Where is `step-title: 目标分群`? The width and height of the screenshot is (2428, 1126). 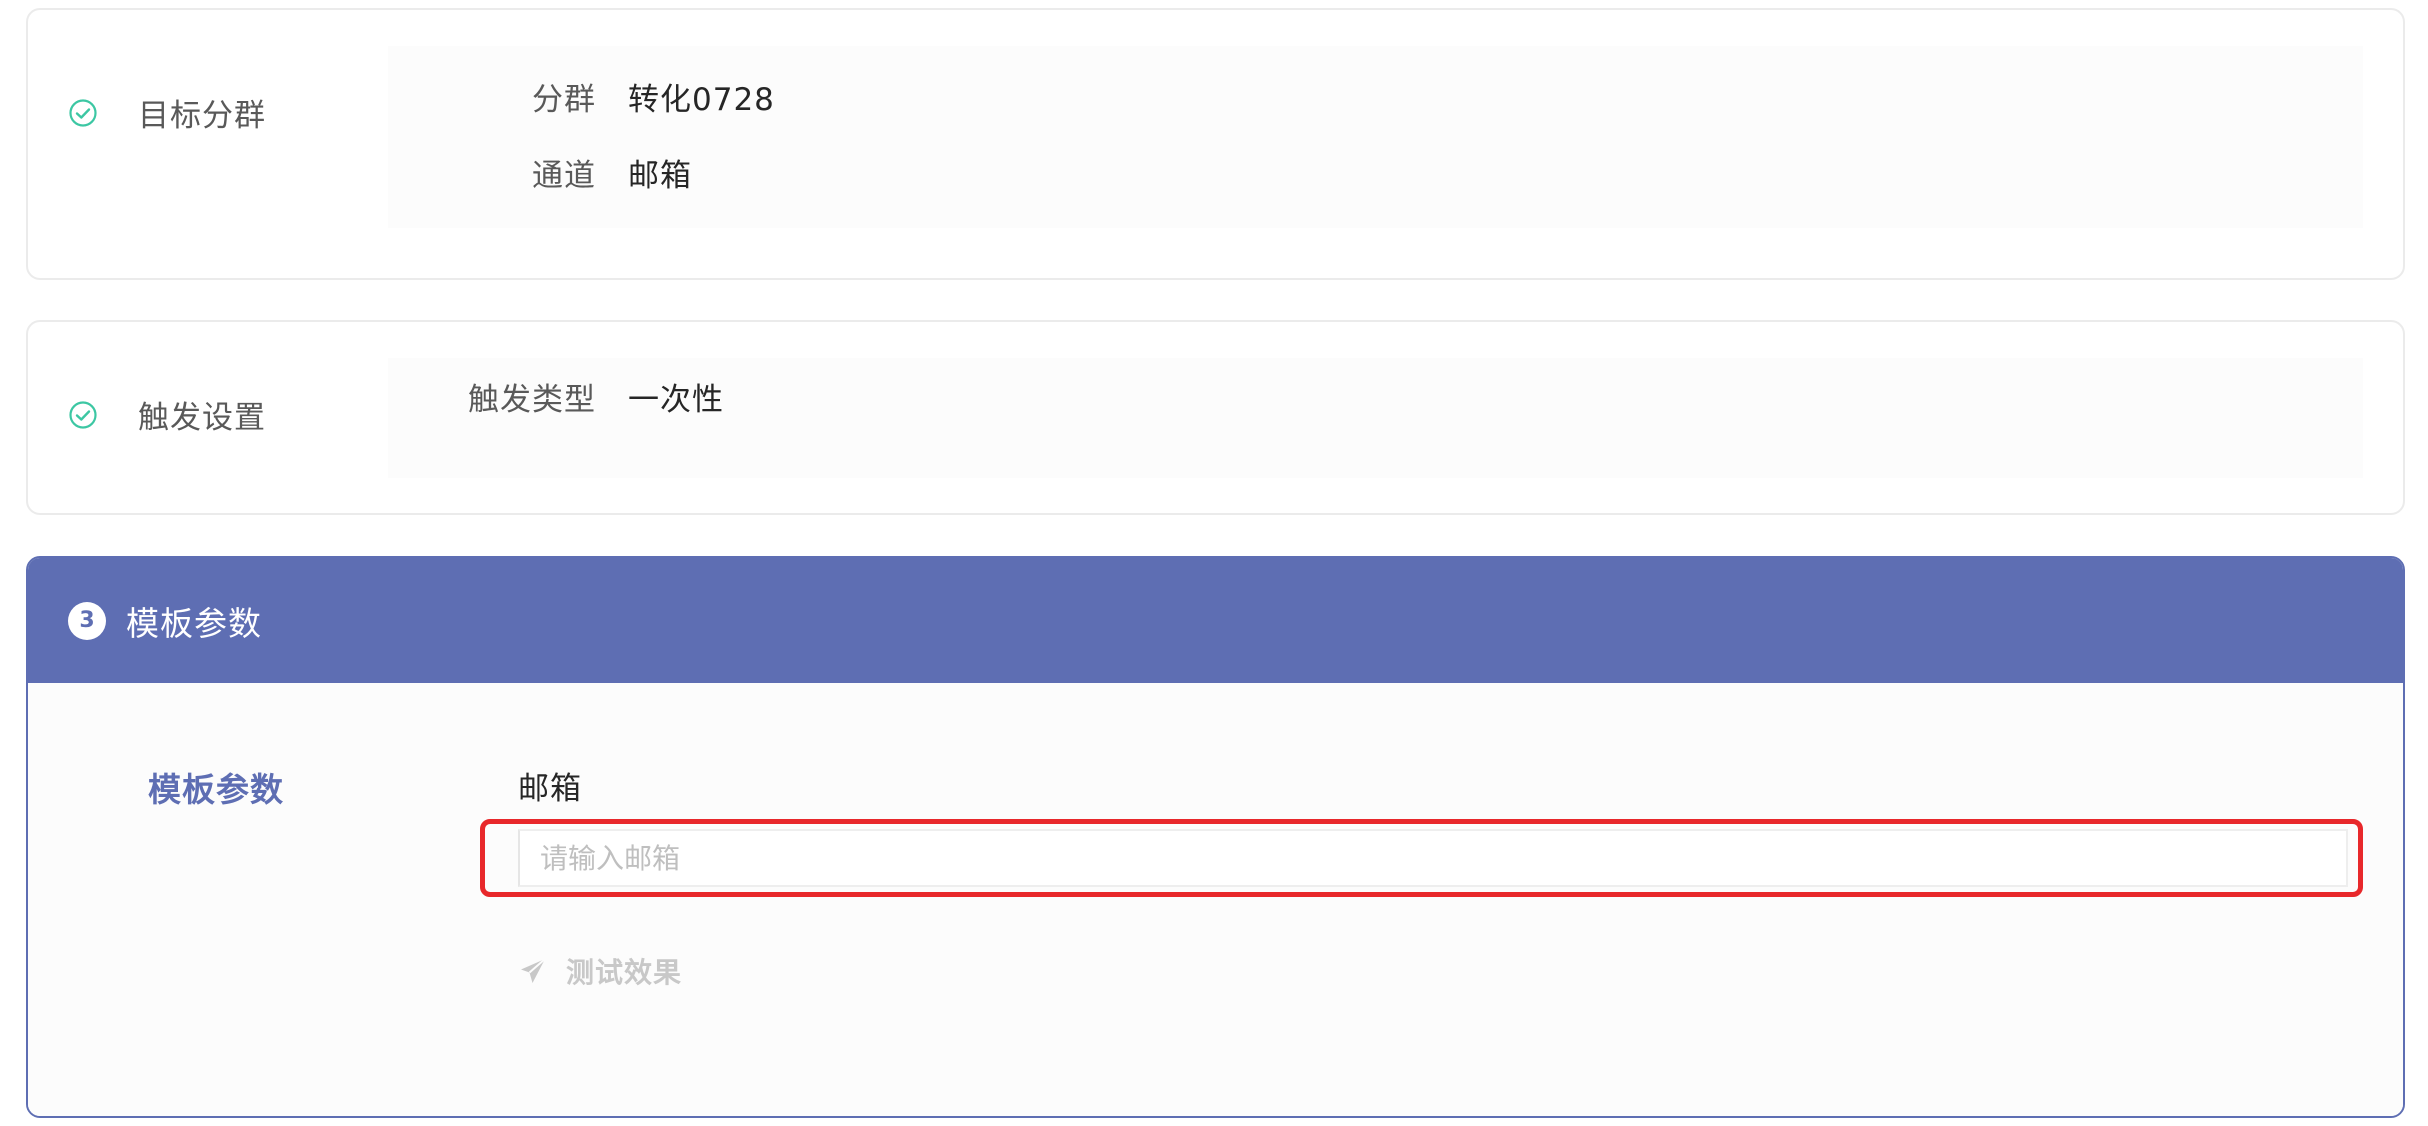 step-title: 目标分群 is located at coordinates (202, 116).